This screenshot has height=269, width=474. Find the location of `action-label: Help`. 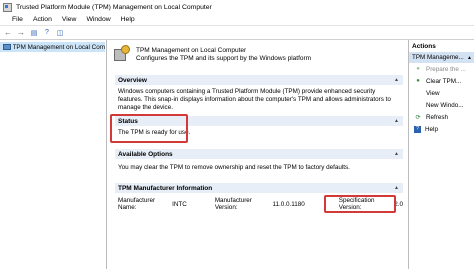

action-label: Help is located at coordinates (431, 129).